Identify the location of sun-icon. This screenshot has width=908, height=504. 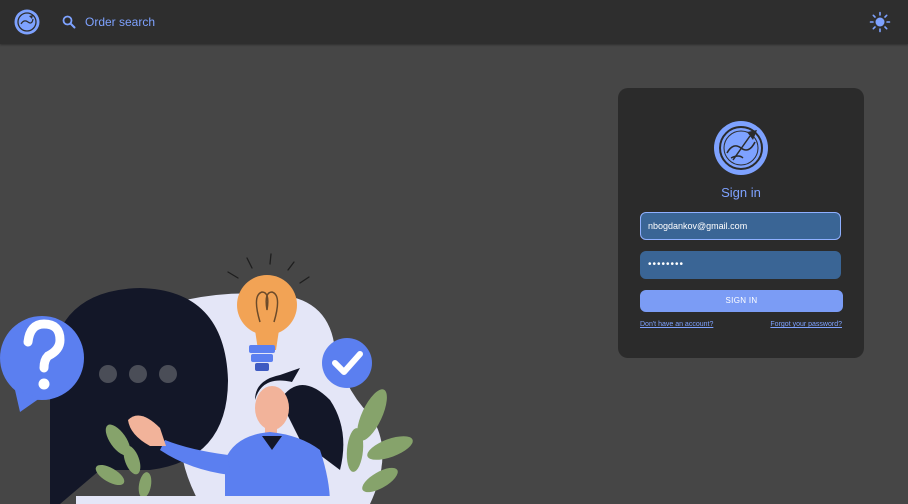
(880, 22).